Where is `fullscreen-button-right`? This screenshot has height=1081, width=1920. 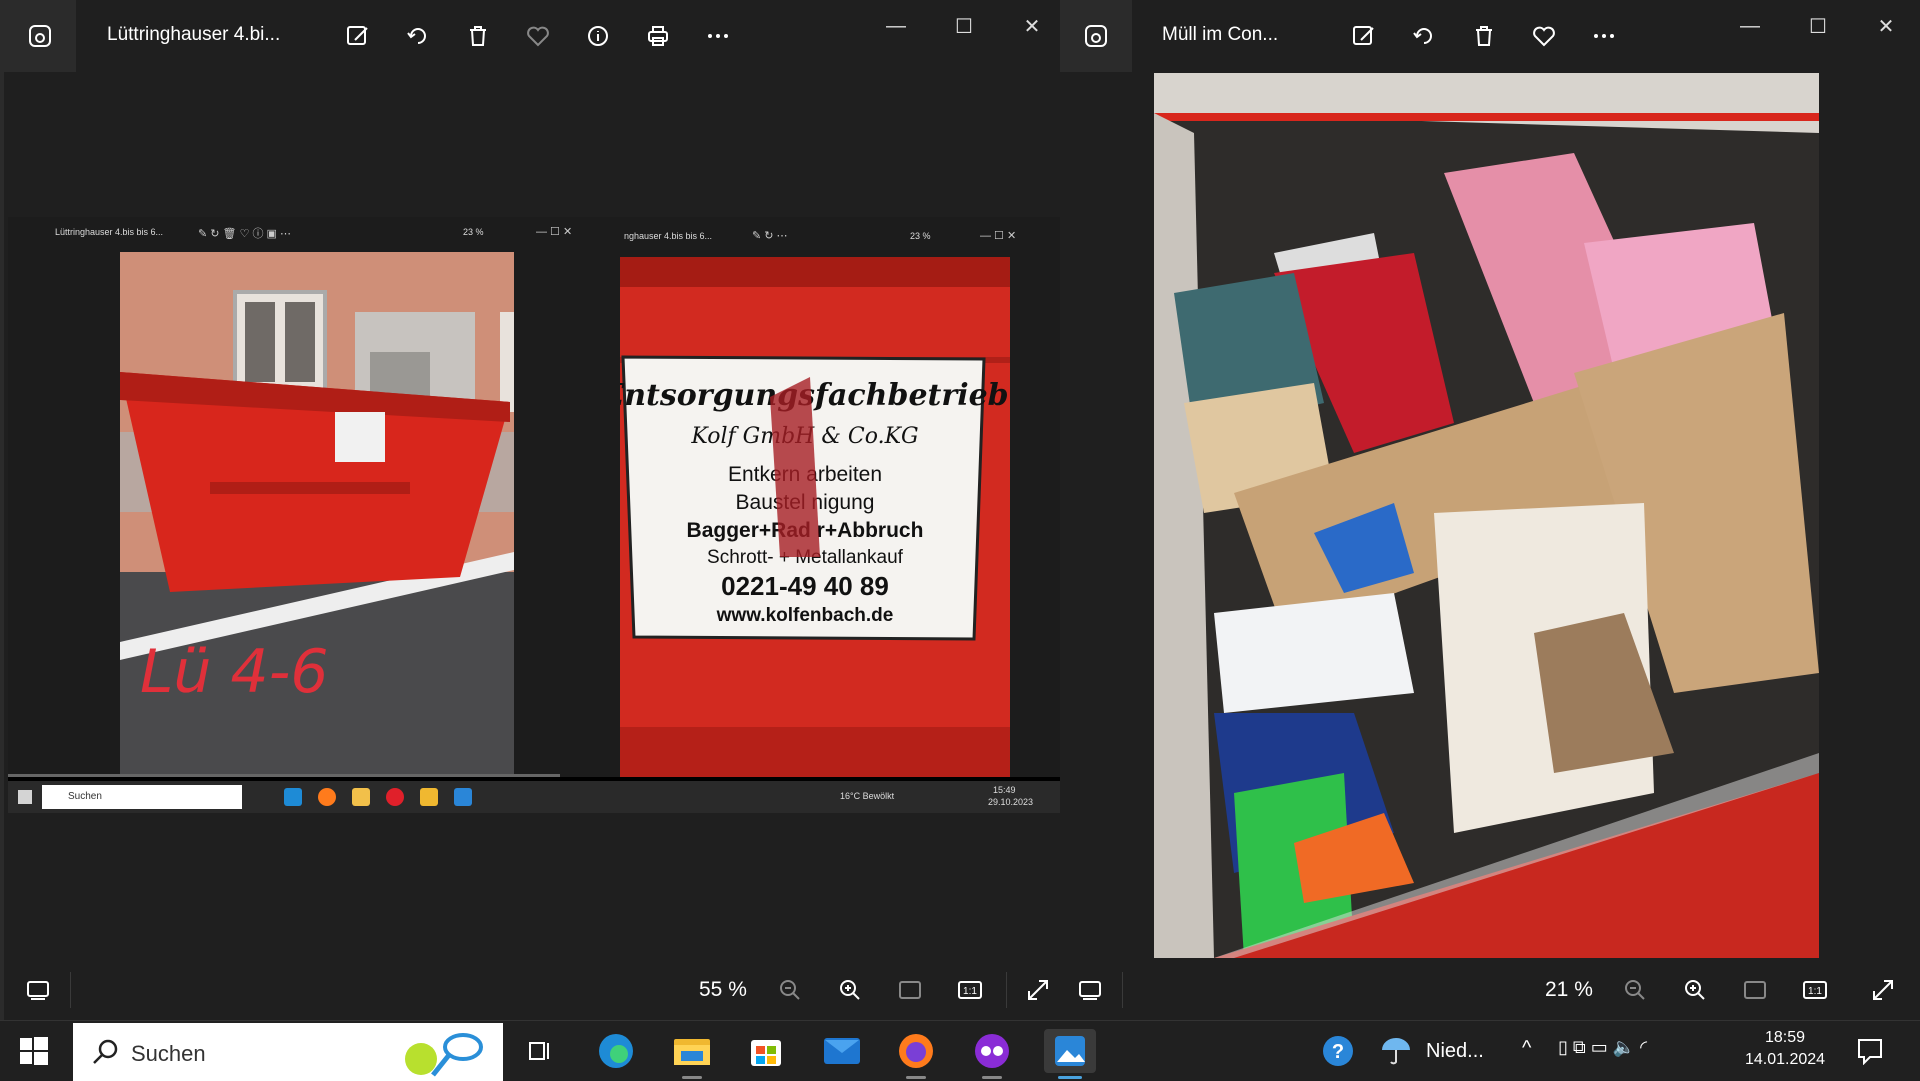 fullscreen-button-right is located at coordinates (1883, 990).